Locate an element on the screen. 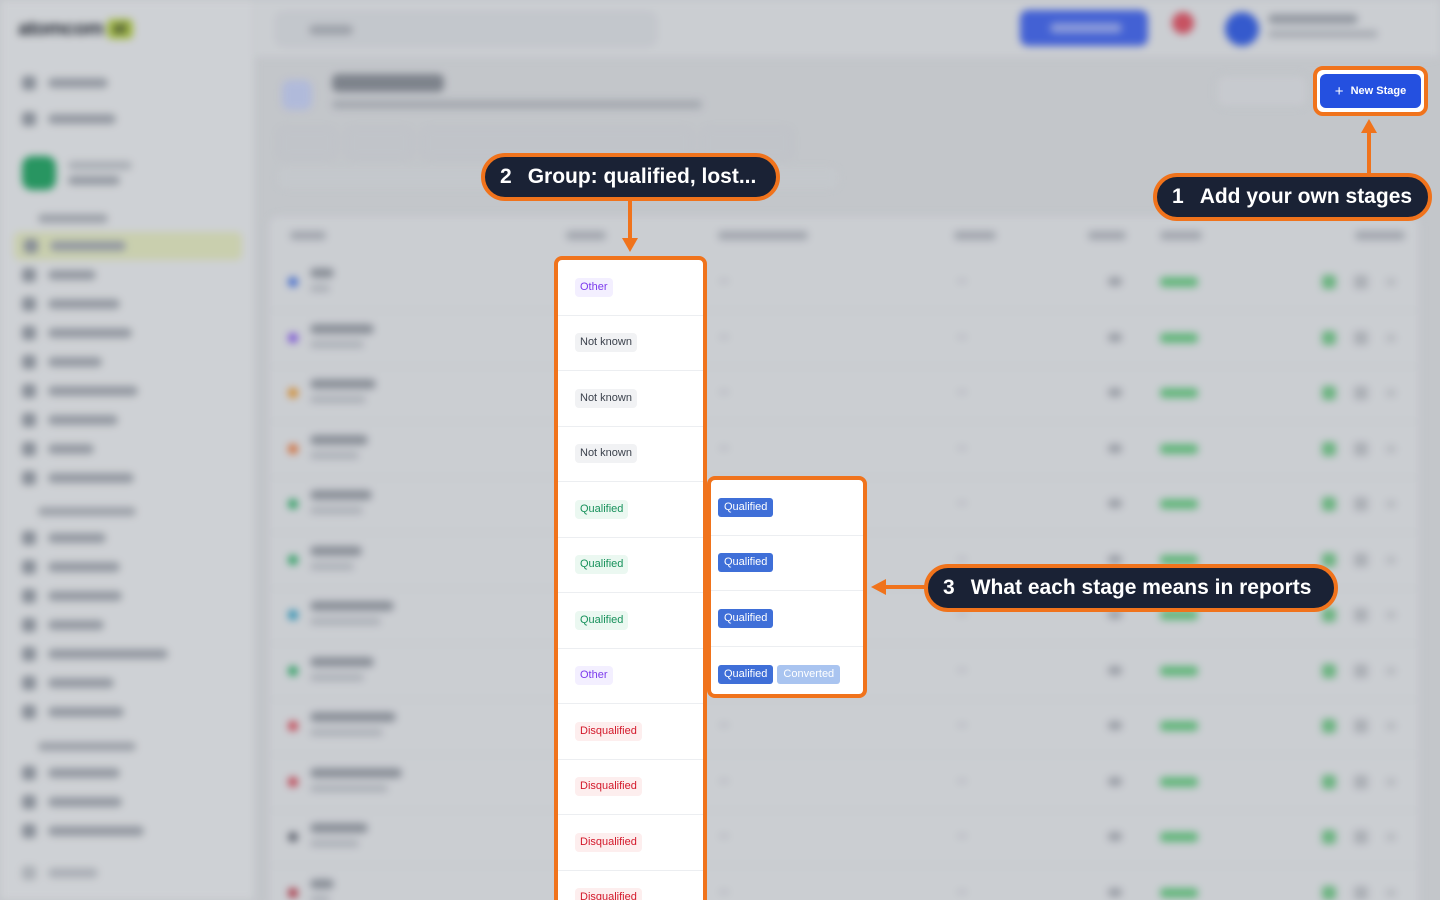  arrow-3-head is located at coordinates (878, 587).